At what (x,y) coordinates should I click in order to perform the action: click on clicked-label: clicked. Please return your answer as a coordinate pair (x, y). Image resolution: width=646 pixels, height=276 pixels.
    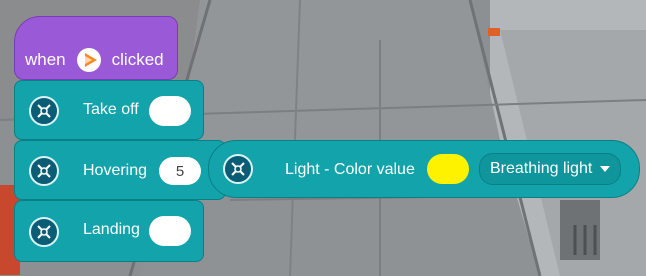
    Looking at the image, I should click on (137, 59).